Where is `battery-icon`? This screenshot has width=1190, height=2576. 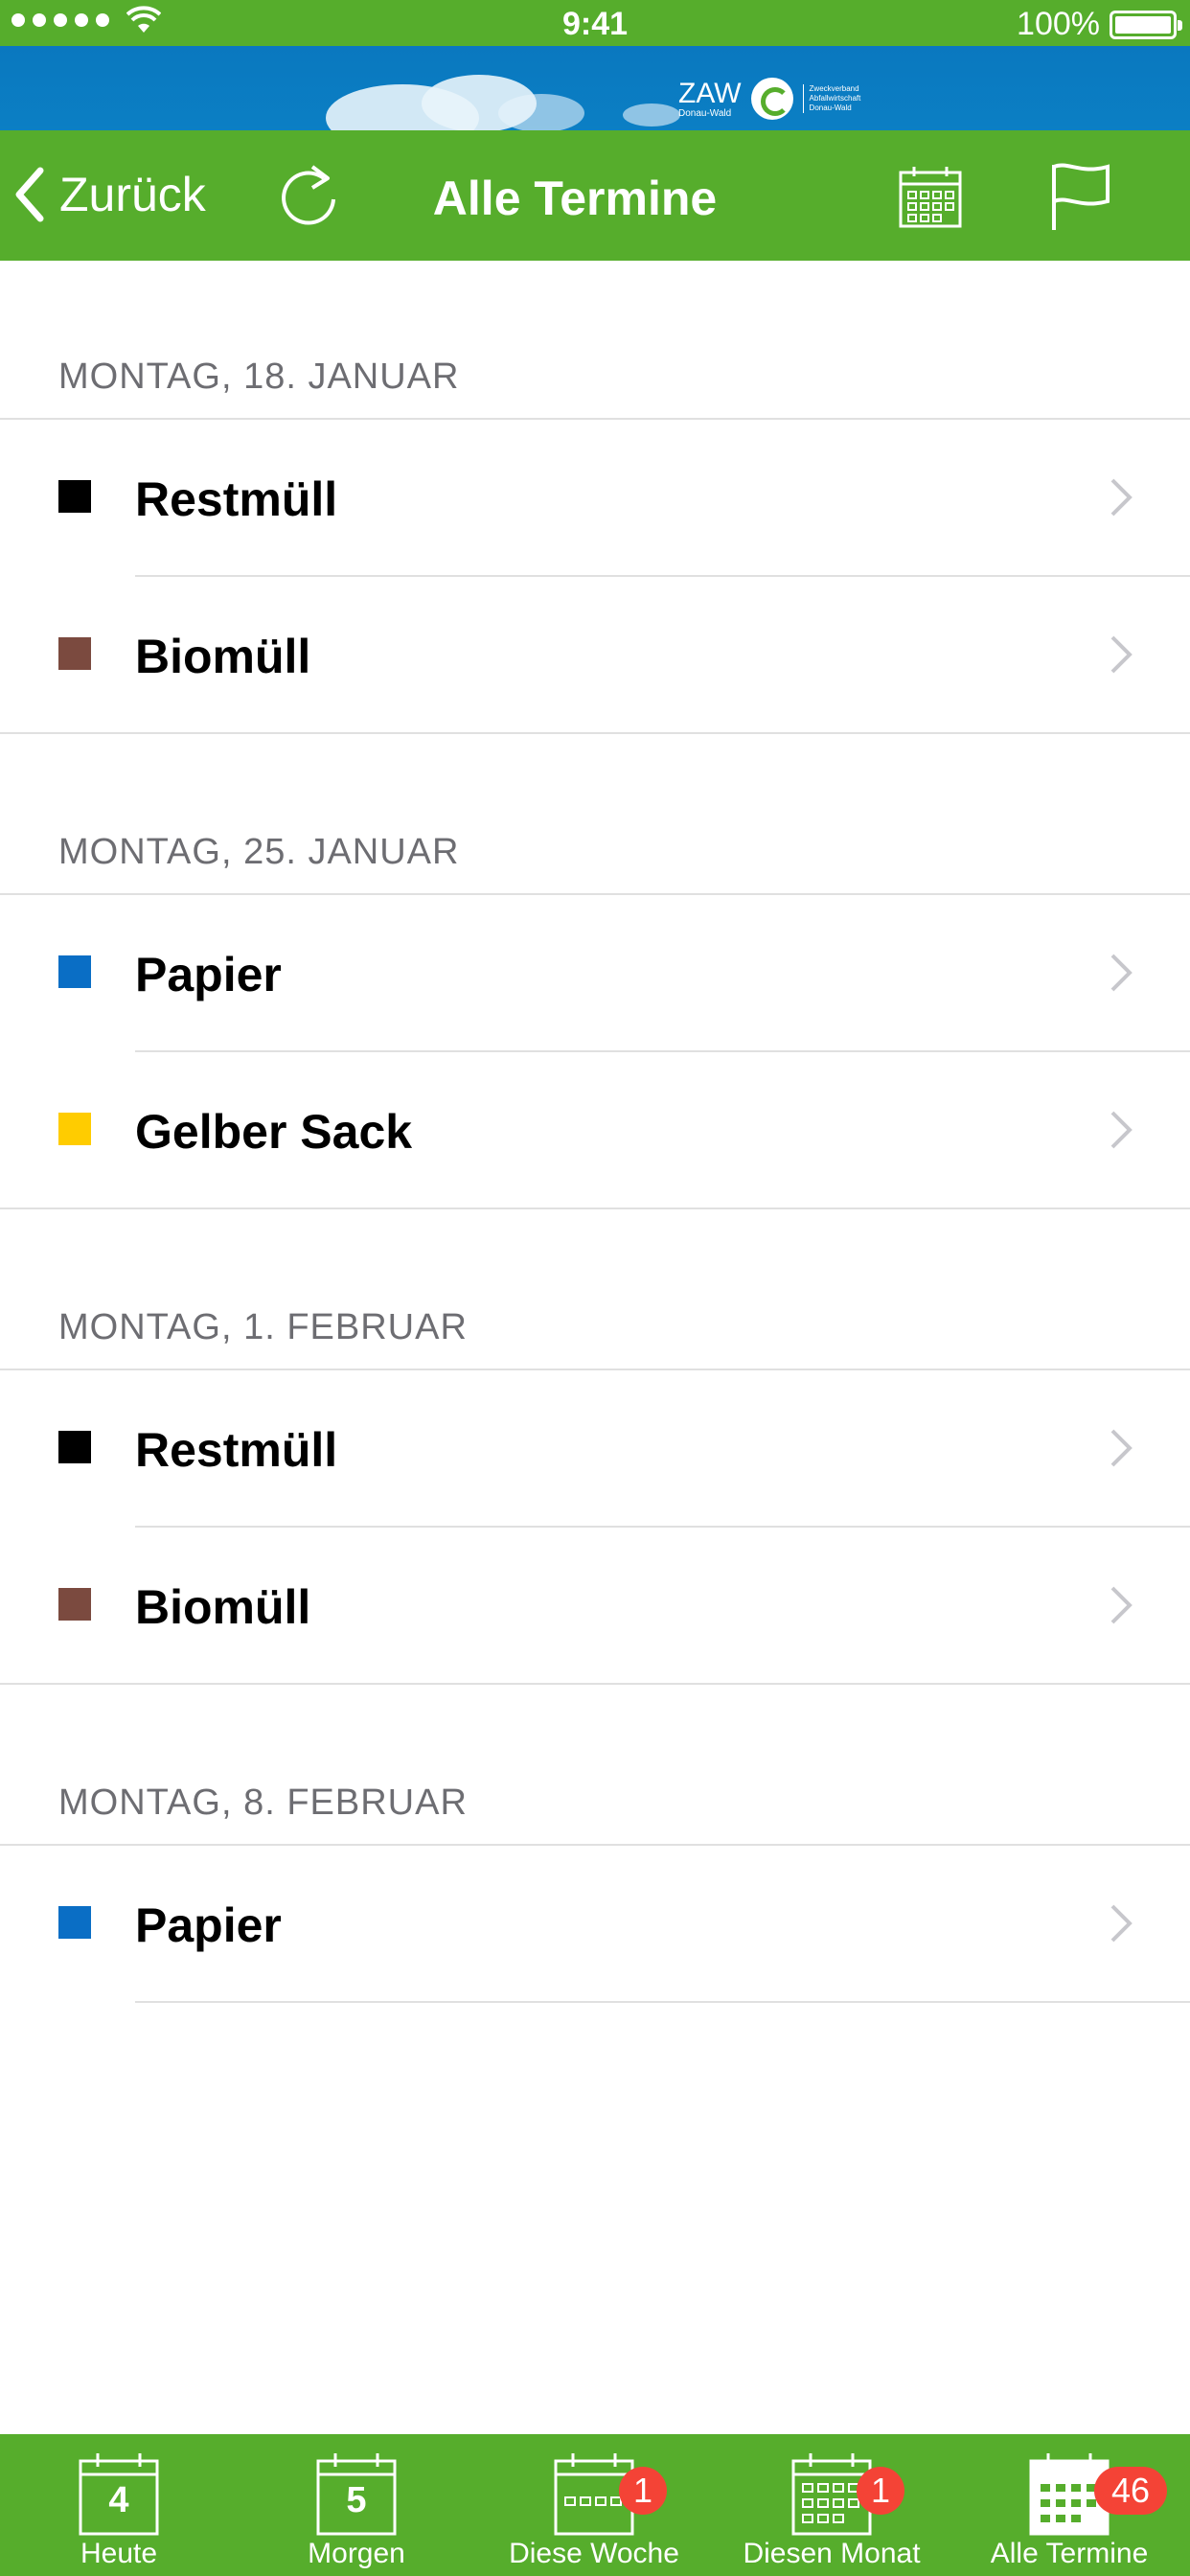
battery-icon is located at coordinates (1146, 24).